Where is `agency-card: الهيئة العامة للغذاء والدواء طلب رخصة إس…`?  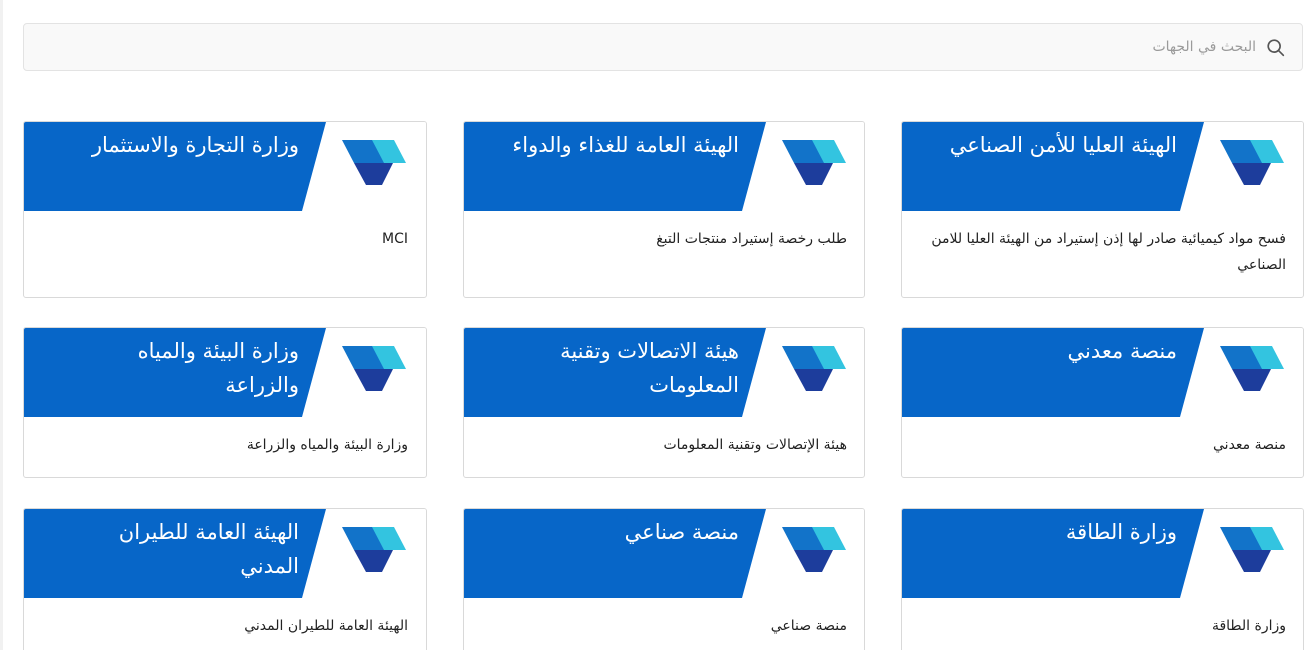 agency-card: الهيئة العامة للغذاء والدواء طلب رخصة إس… is located at coordinates (664, 209).